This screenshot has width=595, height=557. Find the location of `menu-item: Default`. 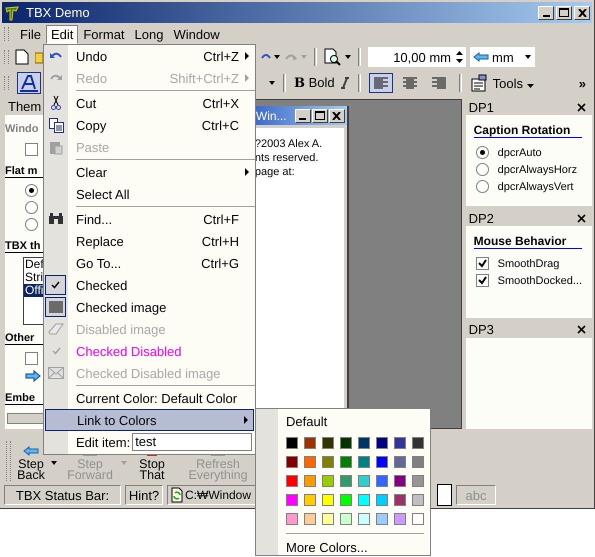

menu-item: Default is located at coordinates (355, 424).